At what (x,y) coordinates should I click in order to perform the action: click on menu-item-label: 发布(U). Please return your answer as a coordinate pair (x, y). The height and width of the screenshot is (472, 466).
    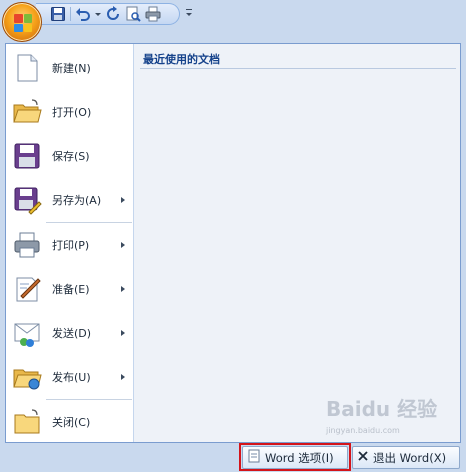
    Looking at the image, I should click on (71, 377).